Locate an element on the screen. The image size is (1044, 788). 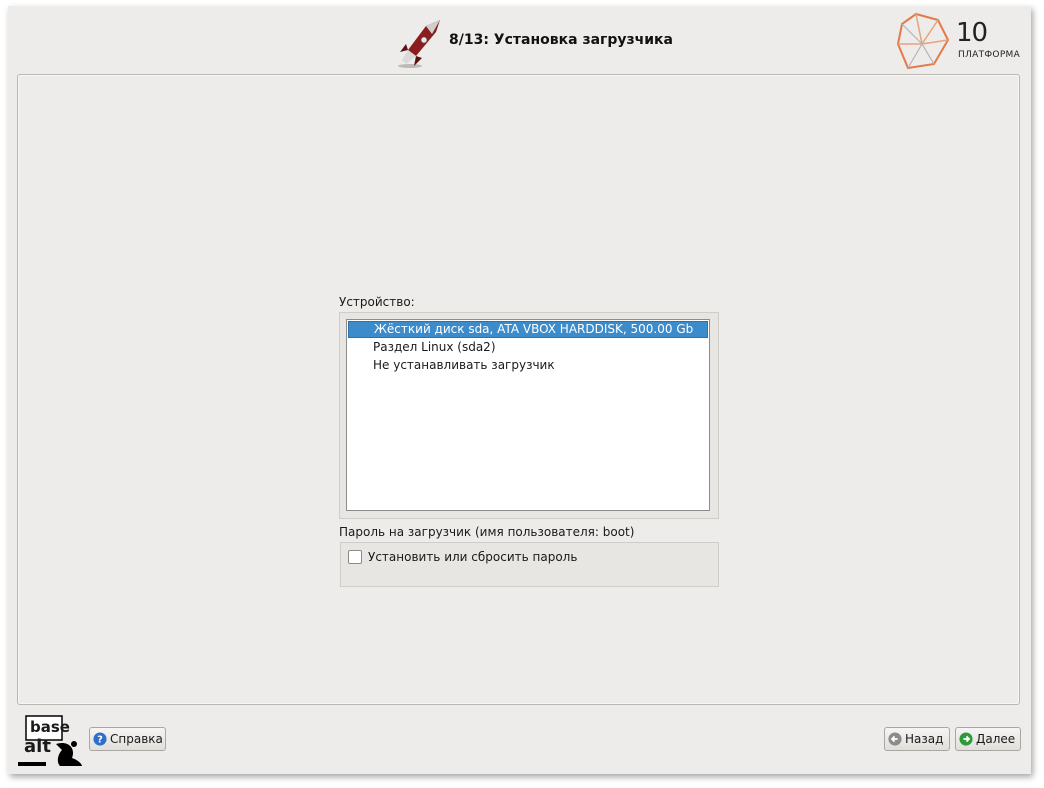
password-frame: Установить или сбросить пароль is located at coordinates (529, 564).